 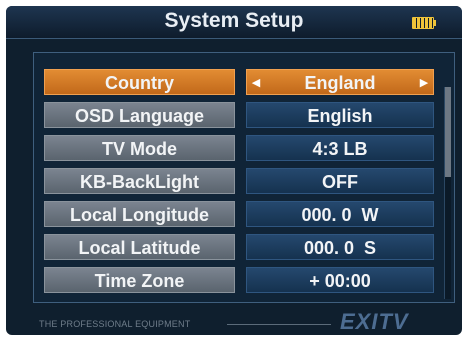 I want to click on page-title: System Setup, so click(x=234, y=20).